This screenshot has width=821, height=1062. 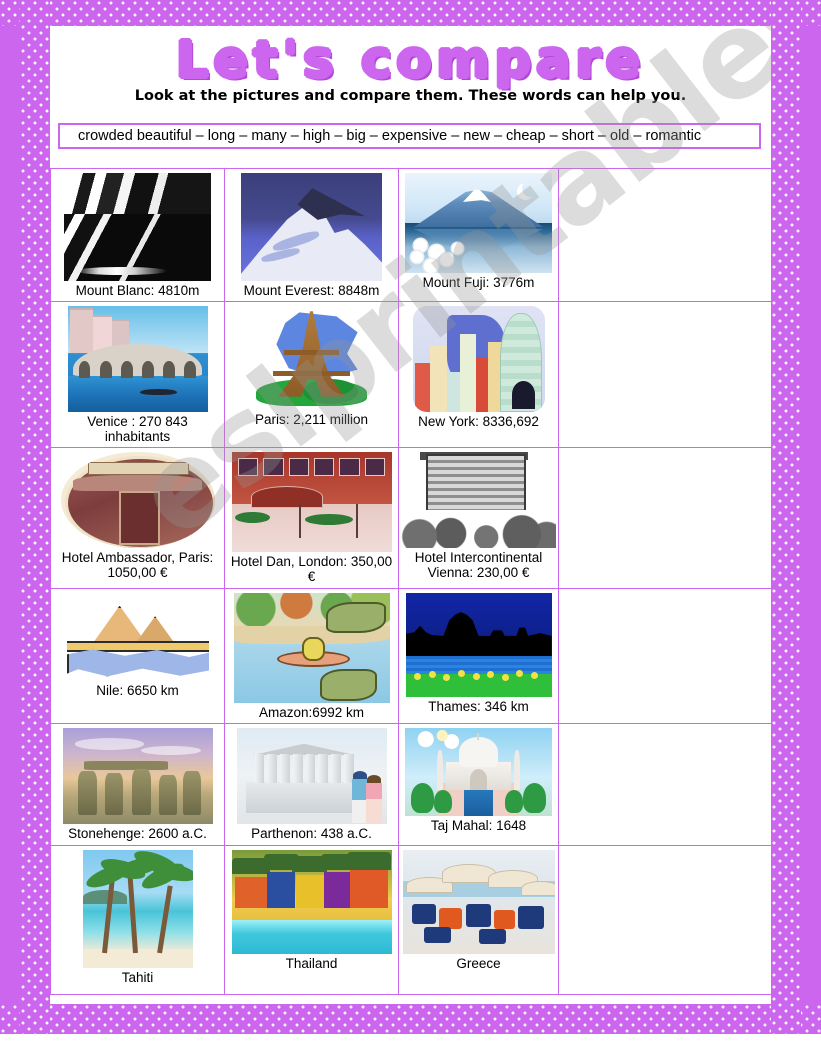 What do you see at coordinates (410, 13) in the screenshot?
I see `border-top-dotted` at bounding box center [410, 13].